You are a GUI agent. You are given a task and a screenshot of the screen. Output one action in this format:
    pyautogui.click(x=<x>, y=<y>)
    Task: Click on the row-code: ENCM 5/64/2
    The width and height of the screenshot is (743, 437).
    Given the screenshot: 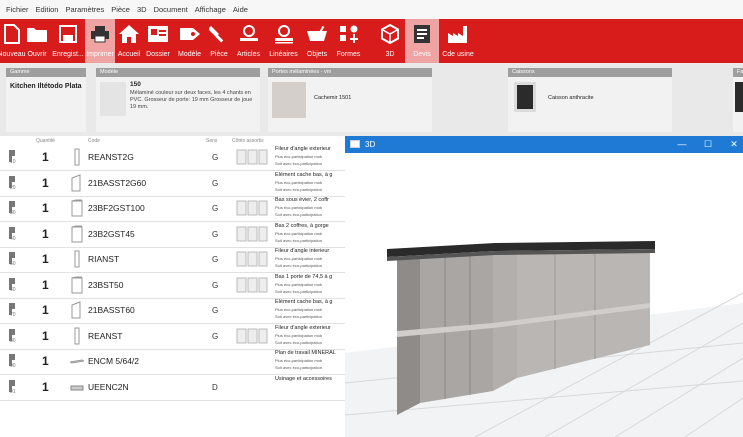 What is the action you would take?
    pyautogui.click(x=113, y=361)
    